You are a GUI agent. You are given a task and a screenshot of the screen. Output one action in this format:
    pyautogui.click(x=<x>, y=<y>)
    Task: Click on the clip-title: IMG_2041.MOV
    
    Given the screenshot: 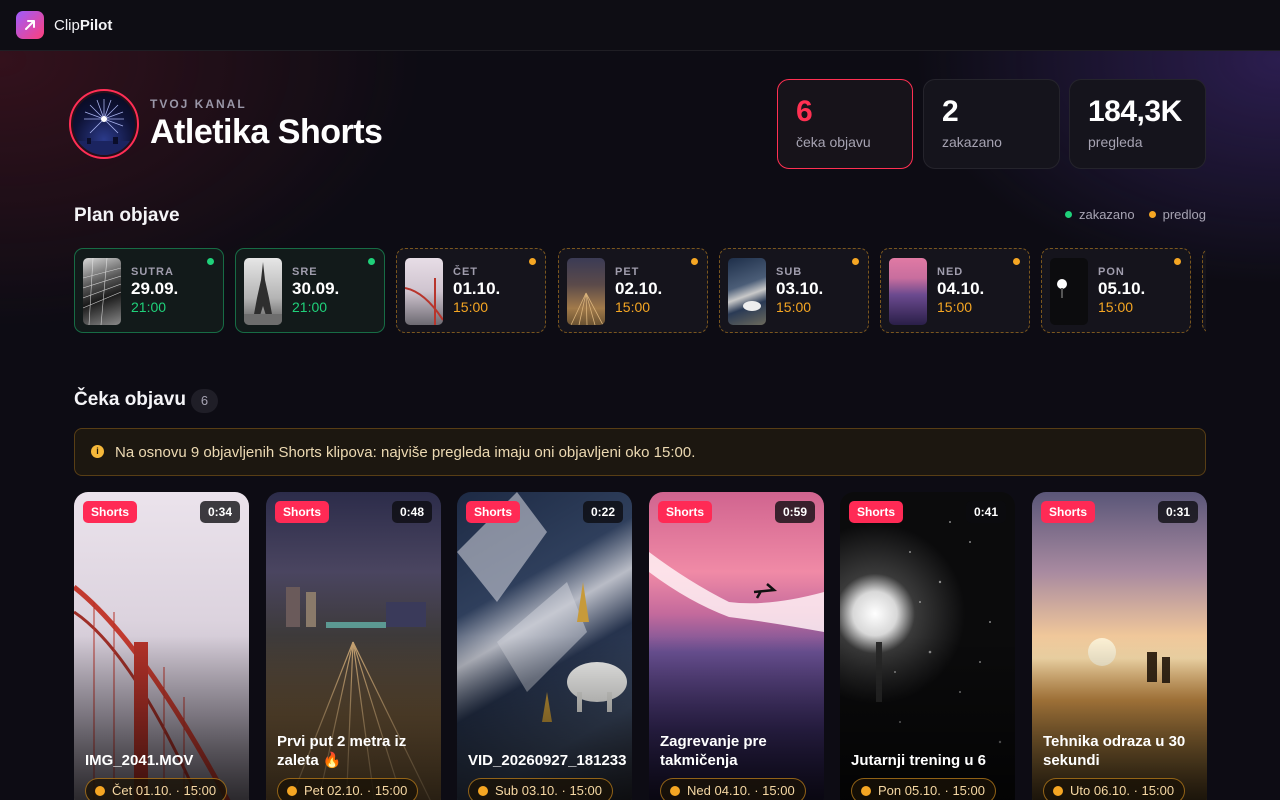 What is the action you would take?
    pyautogui.click(x=139, y=760)
    